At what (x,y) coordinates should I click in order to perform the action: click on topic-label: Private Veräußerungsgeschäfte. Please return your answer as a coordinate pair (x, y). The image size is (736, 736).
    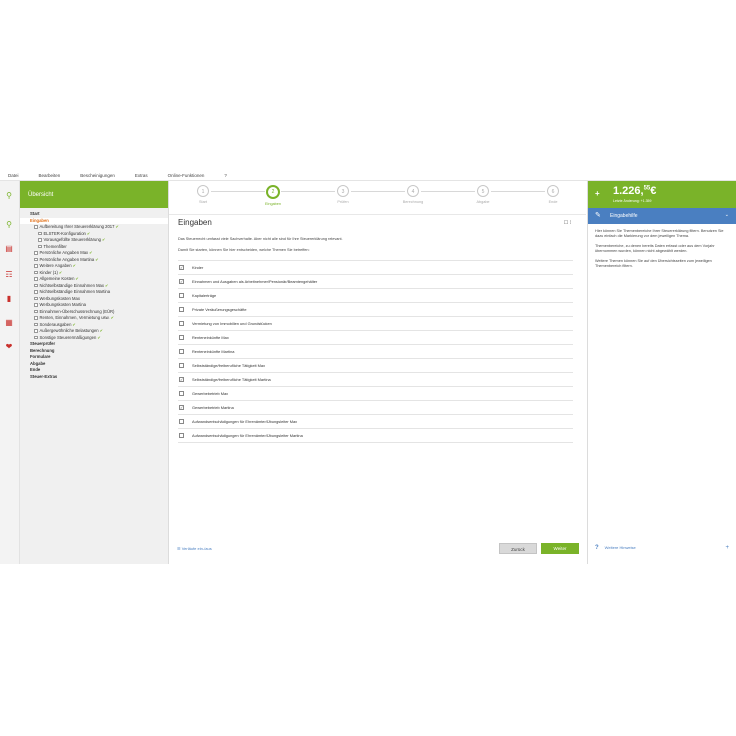
    Looking at the image, I should click on (219, 309).